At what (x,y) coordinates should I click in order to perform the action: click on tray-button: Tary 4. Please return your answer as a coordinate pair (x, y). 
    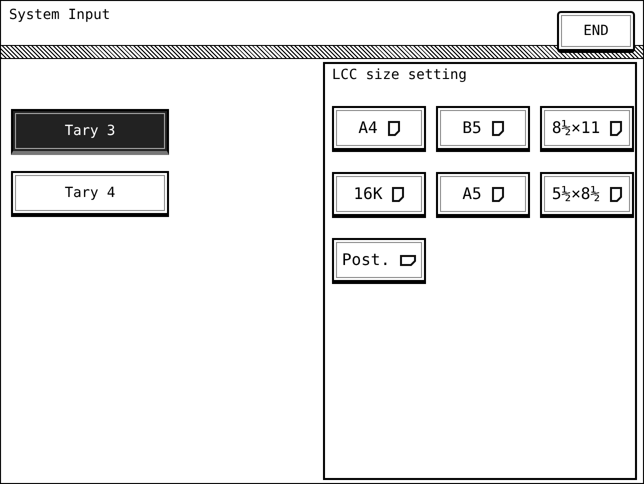
    Looking at the image, I should click on (90, 194).